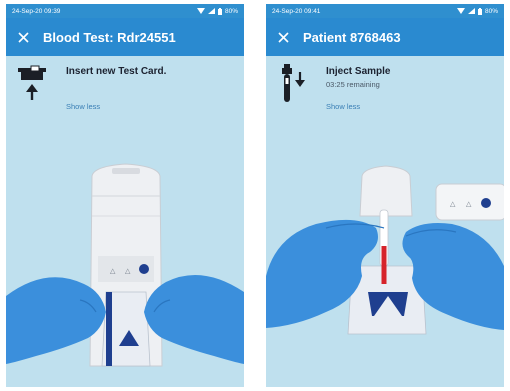 This screenshot has height=391, width=510. I want to click on instruction-title: Inject Sample, so click(358, 71).